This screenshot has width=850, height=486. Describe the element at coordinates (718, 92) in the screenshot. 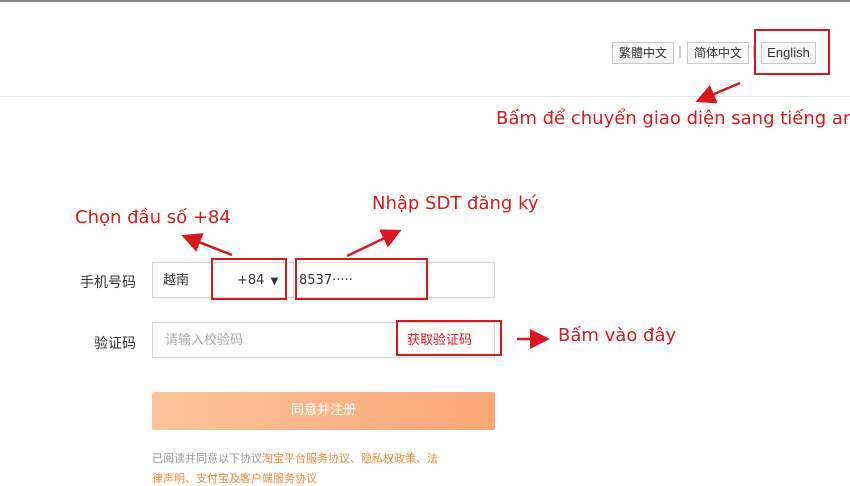

I see `arrow-to-english` at that location.